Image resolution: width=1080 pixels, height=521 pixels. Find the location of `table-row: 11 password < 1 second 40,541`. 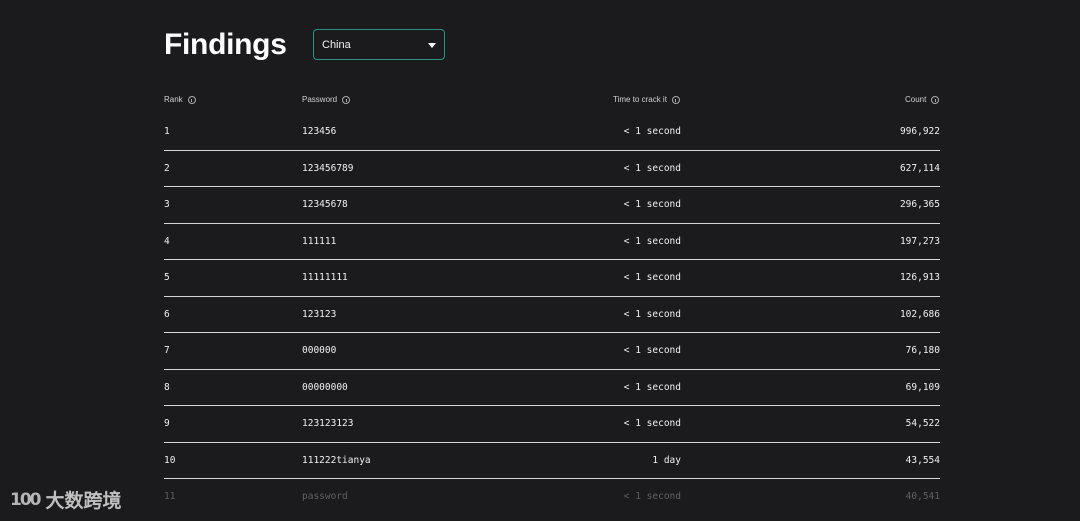

table-row: 11 password < 1 second 40,541 is located at coordinates (552, 497).